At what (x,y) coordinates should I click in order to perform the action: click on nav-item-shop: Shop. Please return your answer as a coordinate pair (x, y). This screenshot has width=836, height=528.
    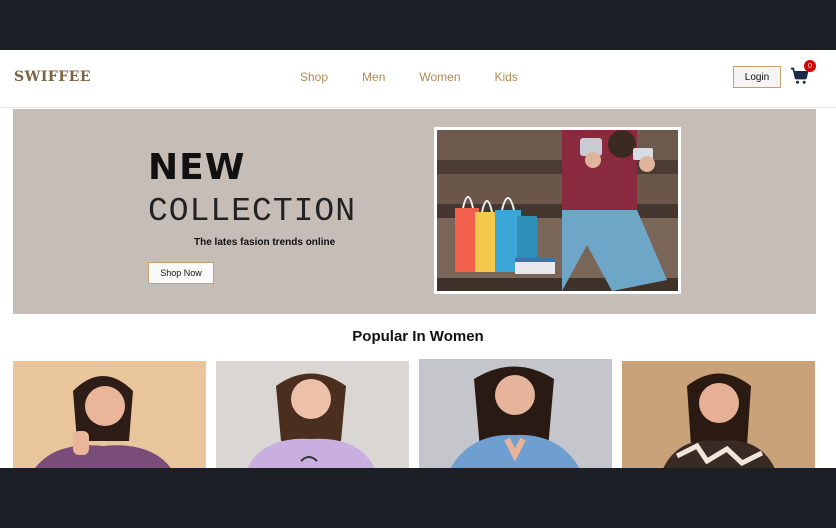
    Looking at the image, I should click on (314, 77).